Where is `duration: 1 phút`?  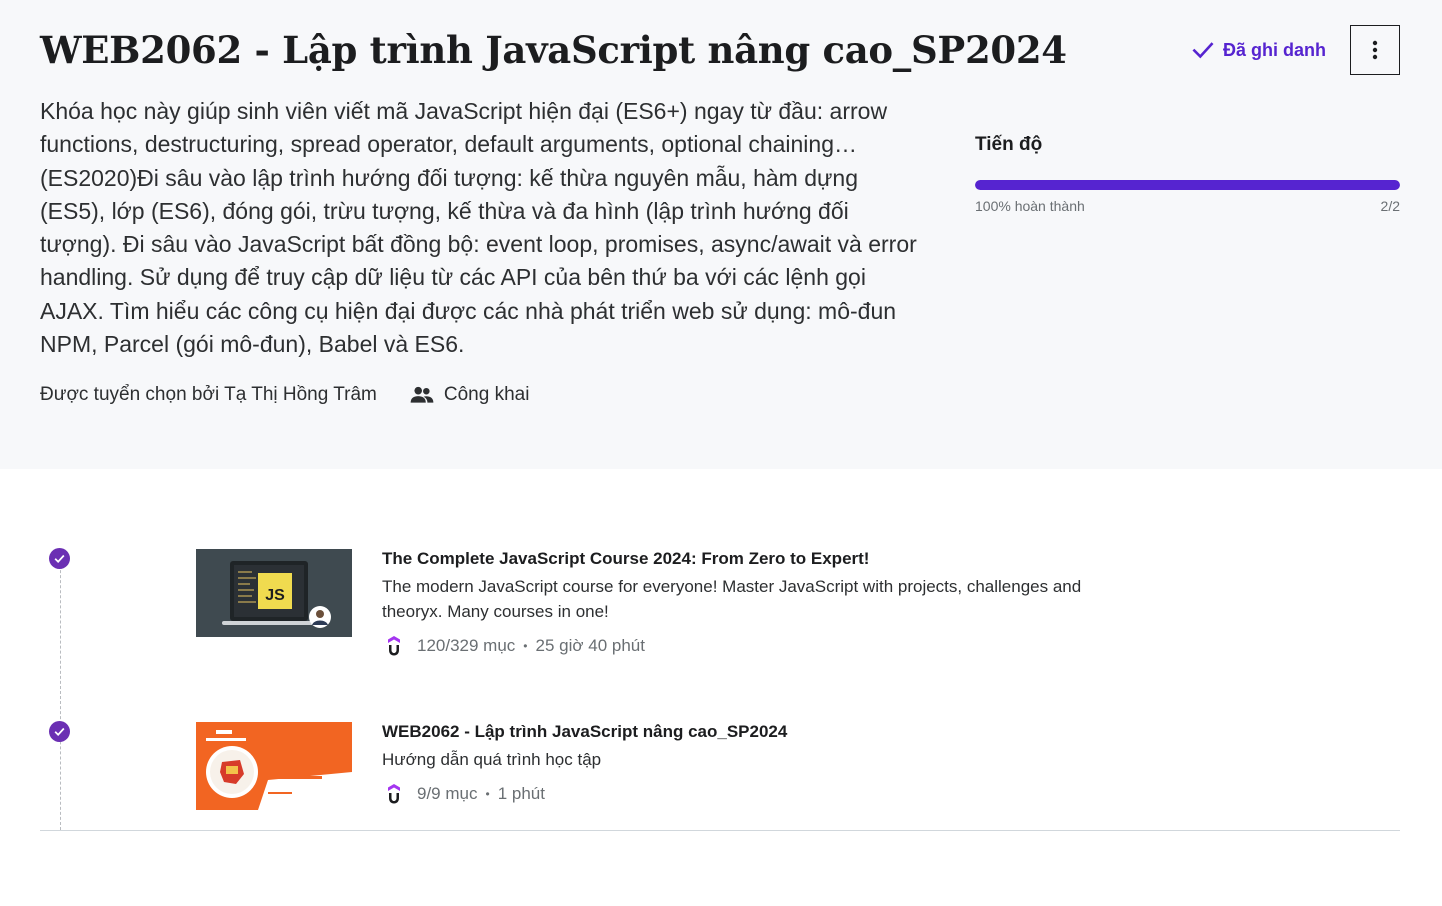
duration: 1 phút is located at coordinates (521, 793).